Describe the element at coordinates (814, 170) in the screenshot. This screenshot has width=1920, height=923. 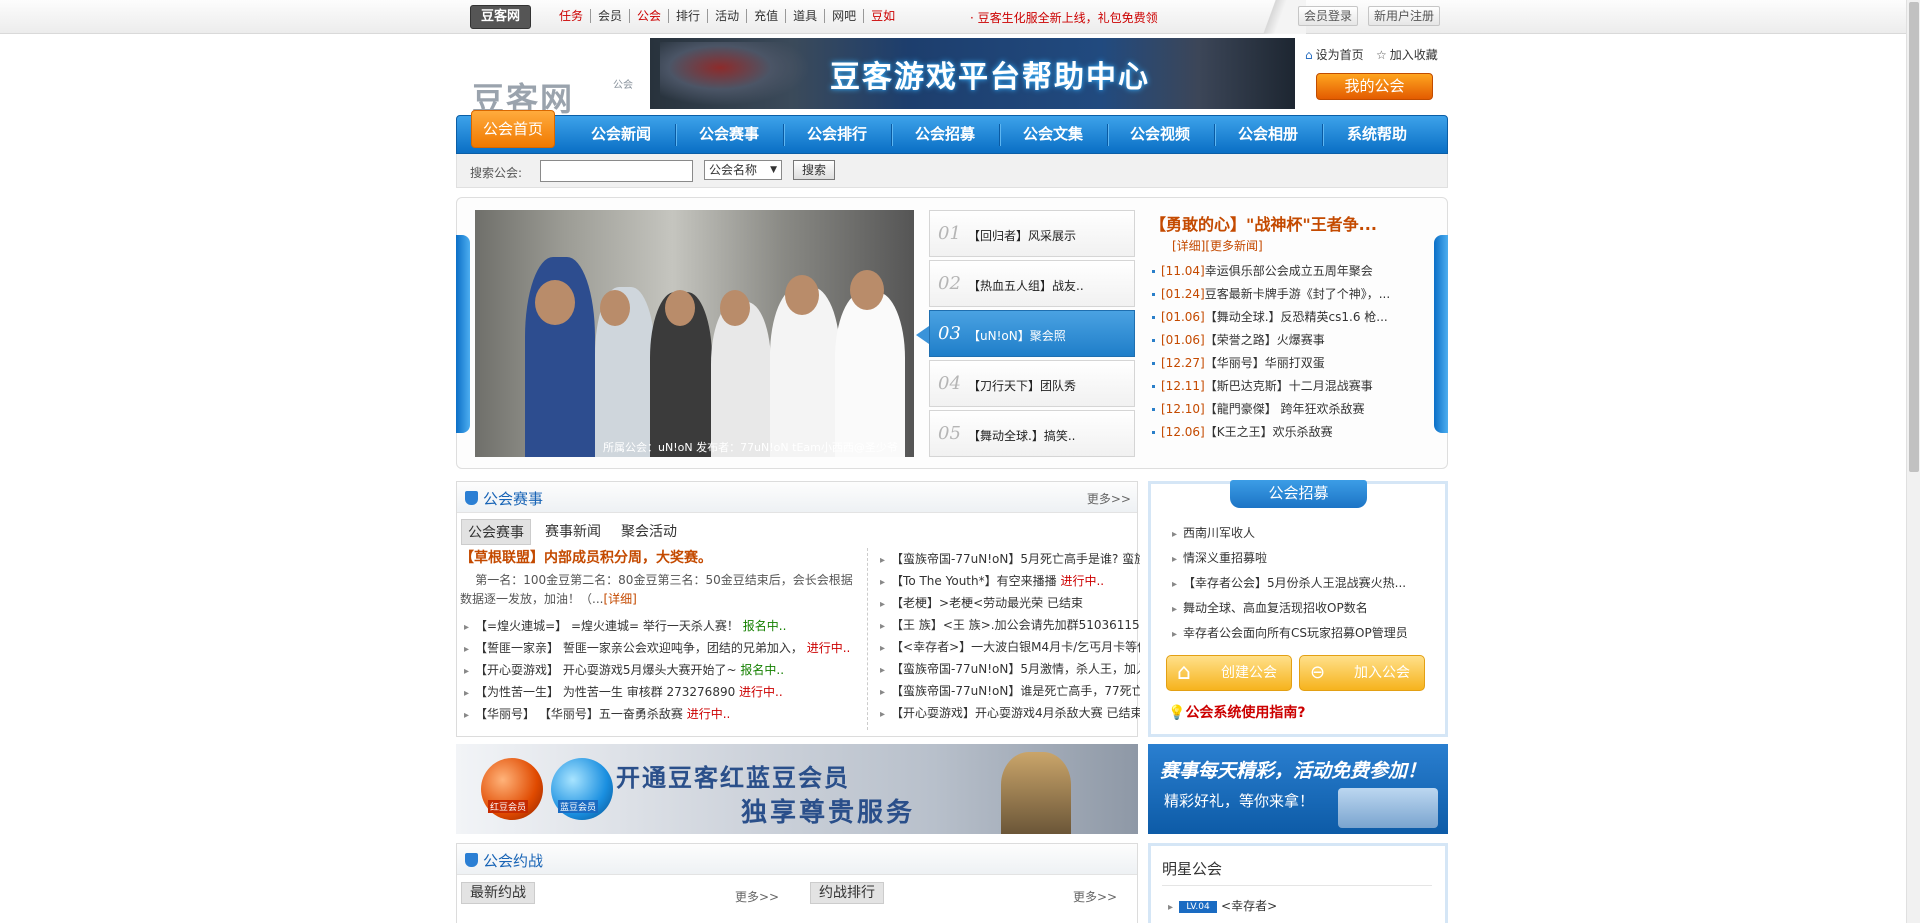
I see `search-button: 搜索` at that location.